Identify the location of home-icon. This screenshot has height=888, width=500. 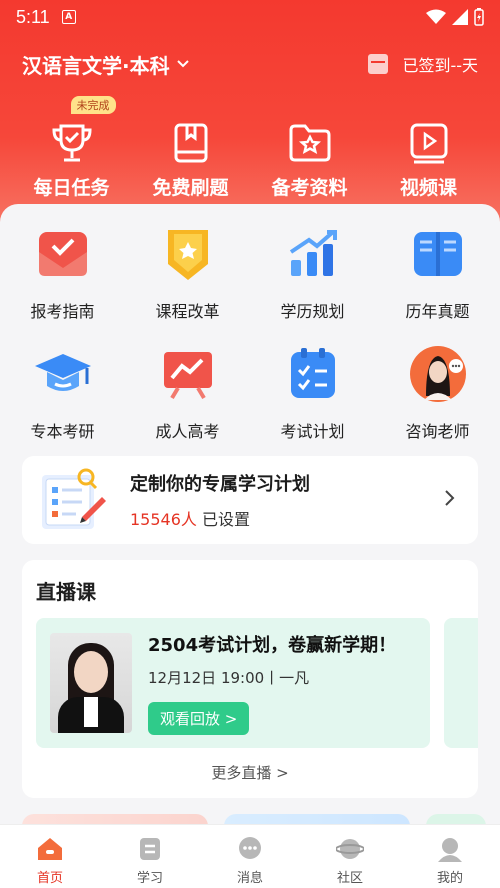
(50, 849).